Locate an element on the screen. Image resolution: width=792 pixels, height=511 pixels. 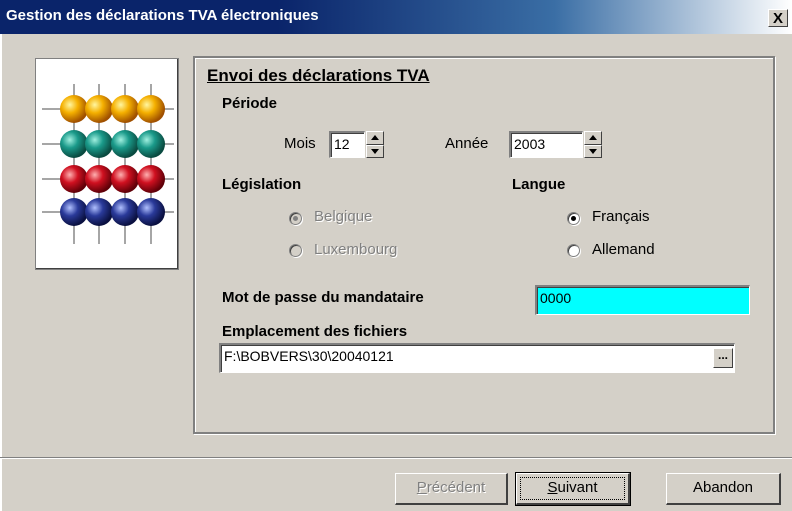
belgique-radio is located at coordinates (295, 218).